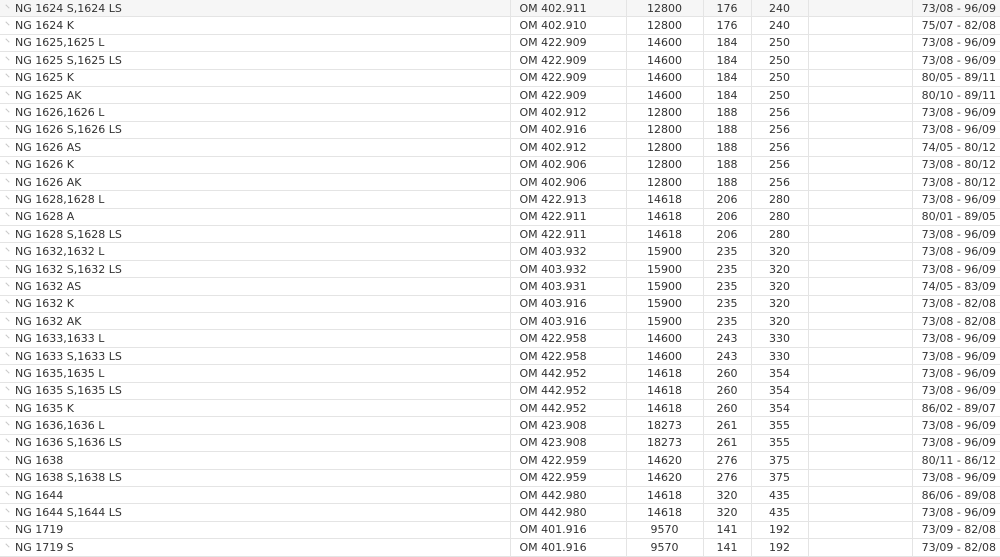 The image size is (1000, 557). I want to click on model-cell: NG 1625,1625 L, so click(255, 43).